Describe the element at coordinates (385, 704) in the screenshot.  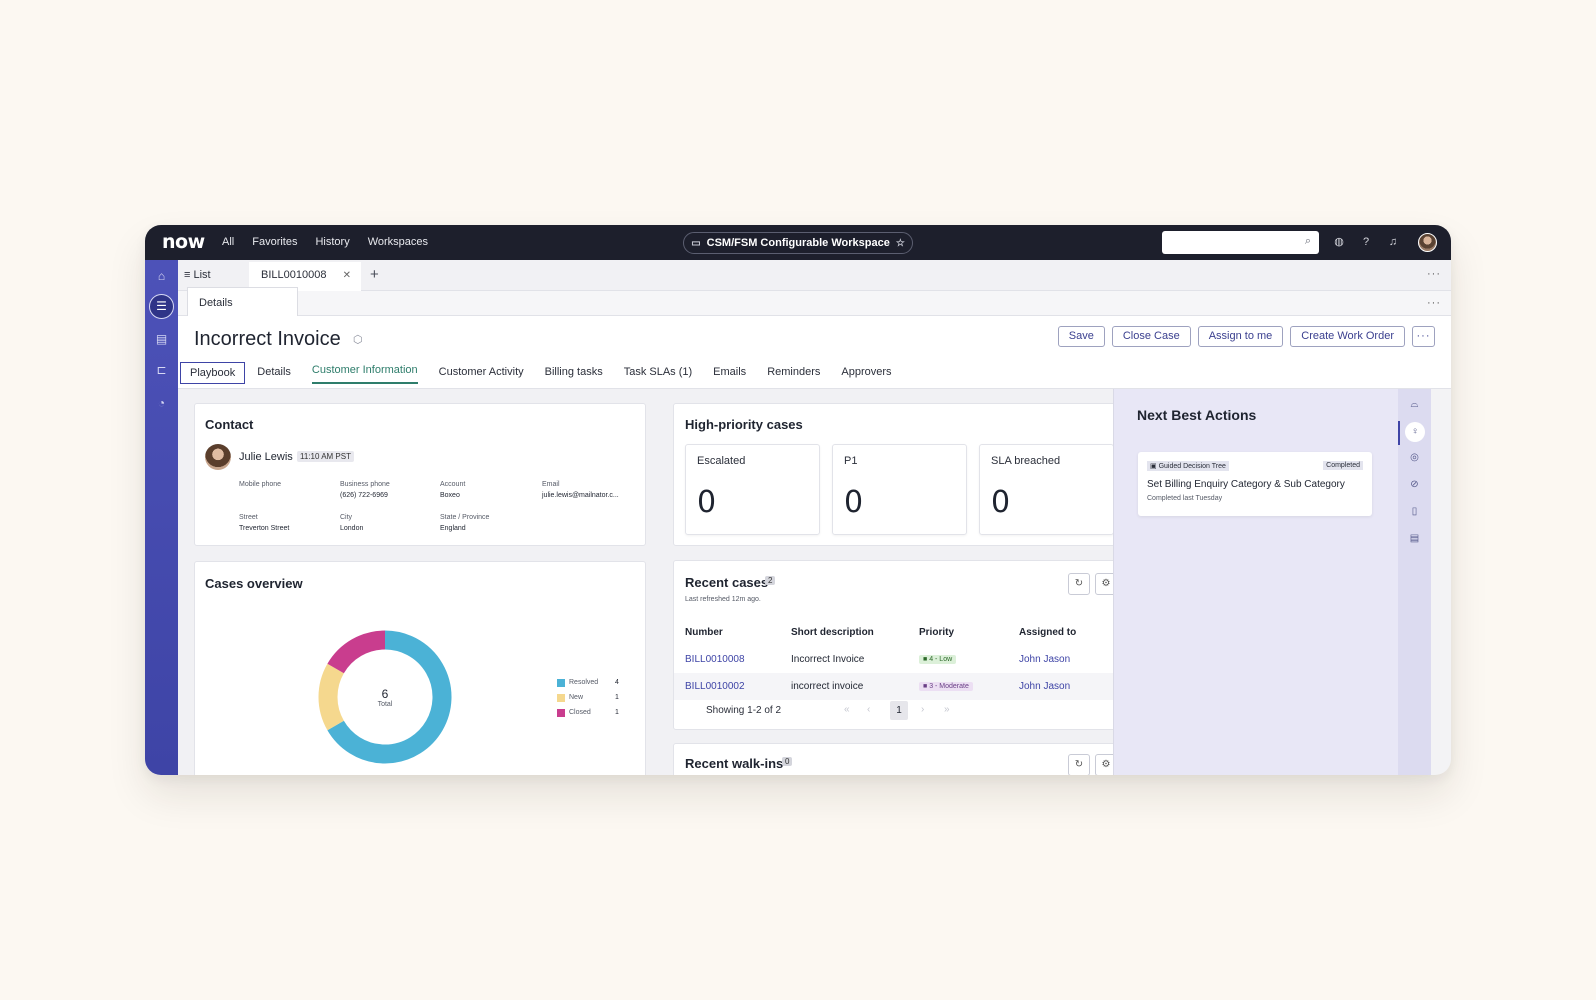
I see `donut-total-label: Total` at that location.